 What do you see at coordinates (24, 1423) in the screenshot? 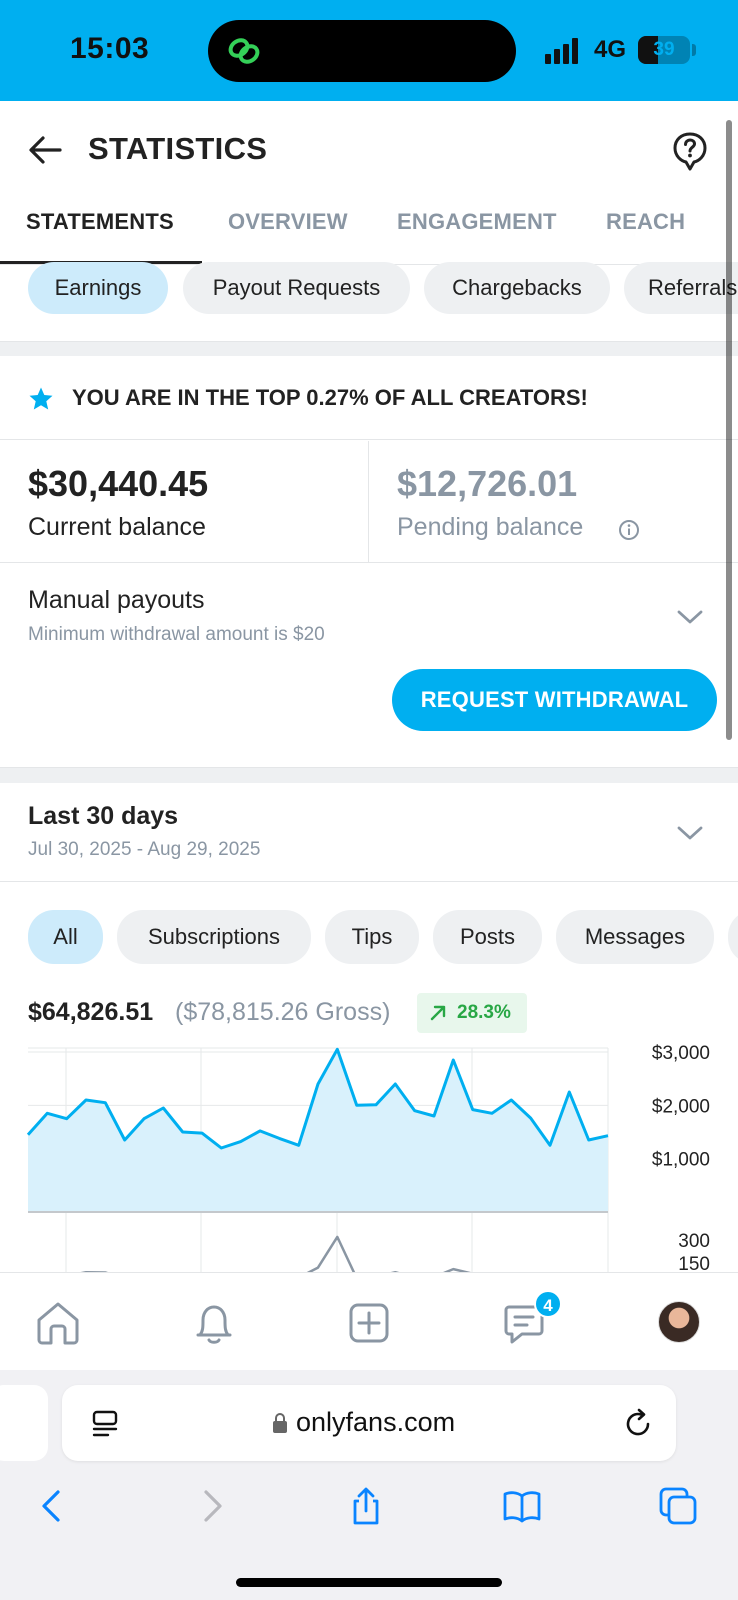
I see `previous-tab` at bounding box center [24, 1423].